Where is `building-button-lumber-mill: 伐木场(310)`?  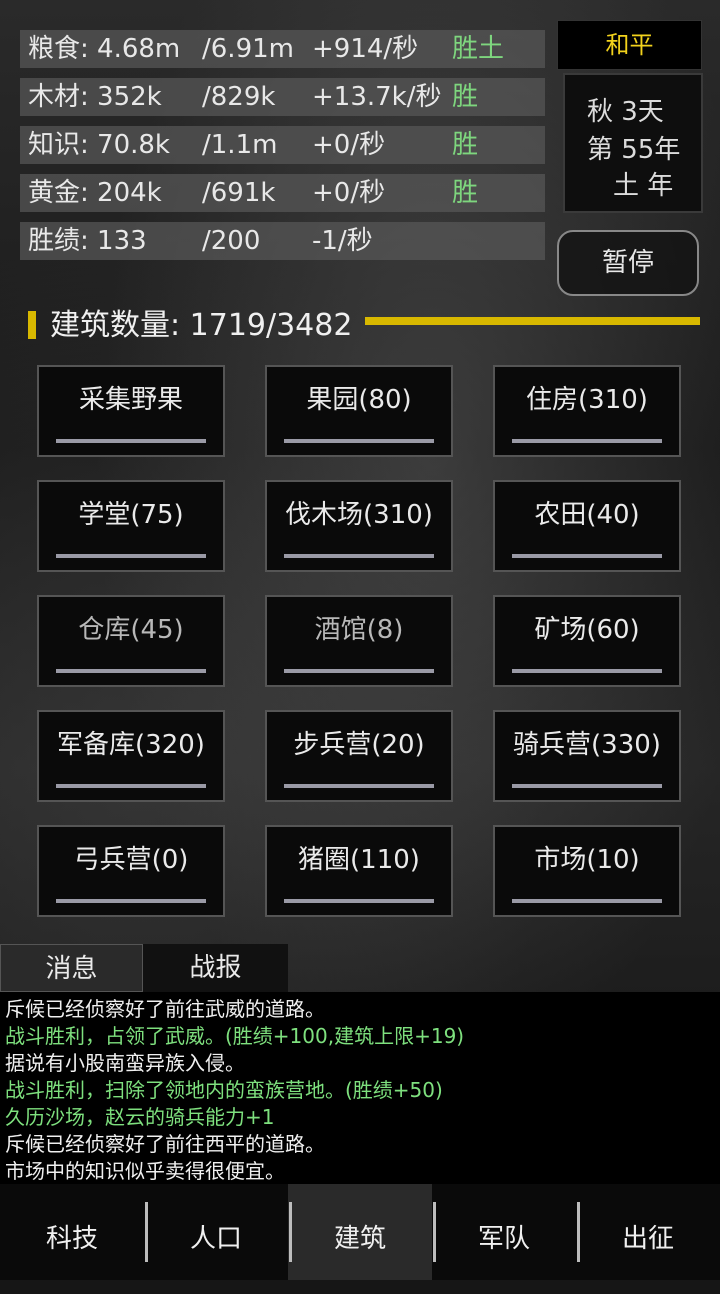 building-button-lumber-mill: 伐木场(310) is located at coordinates (359, 526).